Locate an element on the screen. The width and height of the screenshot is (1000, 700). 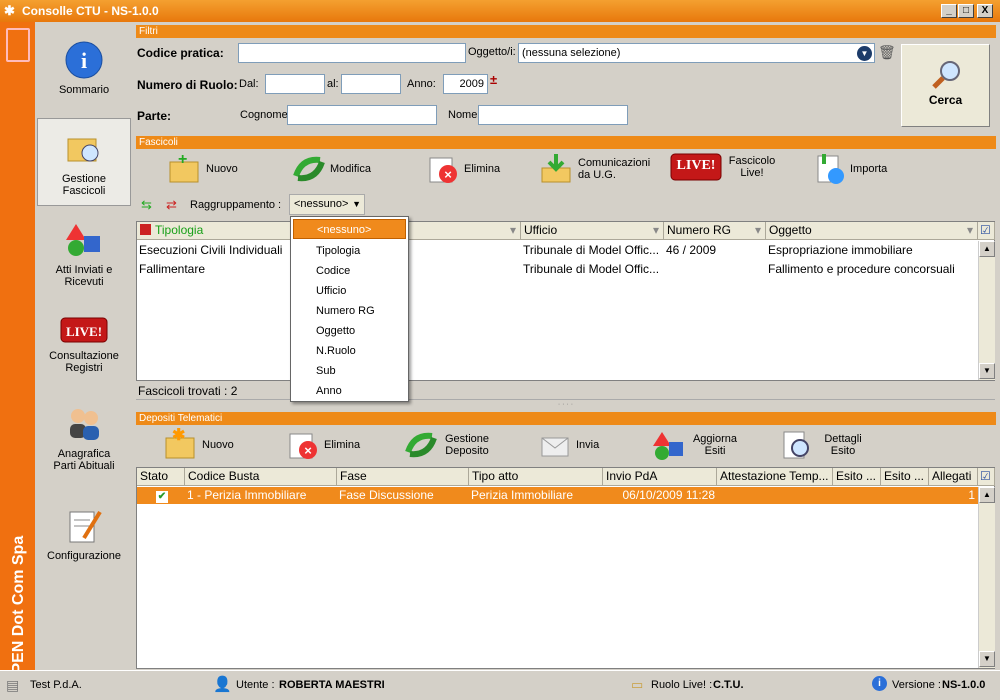
comunicazioni-button: Comunicazioni da U.G. is located at coordinates (595, 169).